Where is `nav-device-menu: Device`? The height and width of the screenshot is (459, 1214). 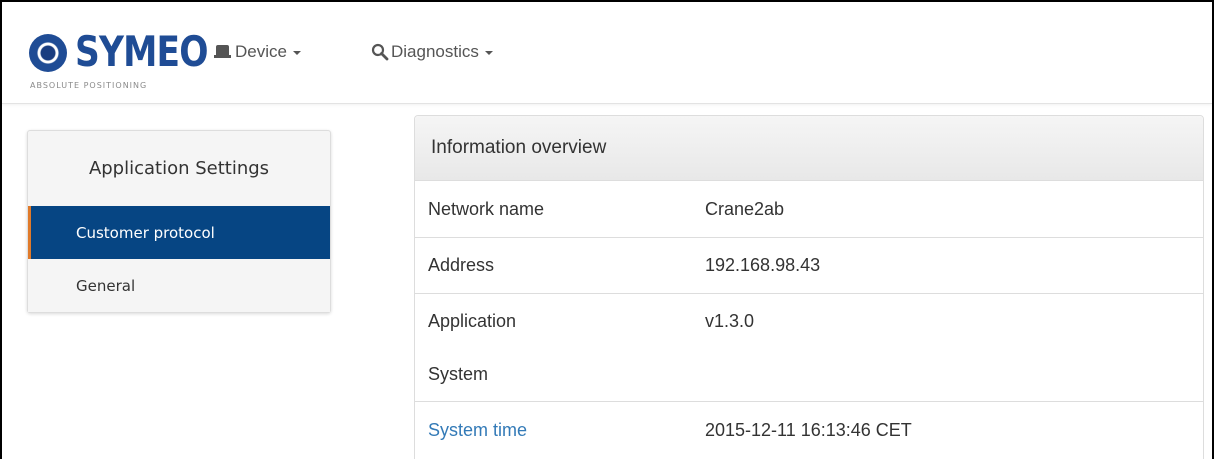 nav-device-menu: Device is located at coordinates (257, 52).